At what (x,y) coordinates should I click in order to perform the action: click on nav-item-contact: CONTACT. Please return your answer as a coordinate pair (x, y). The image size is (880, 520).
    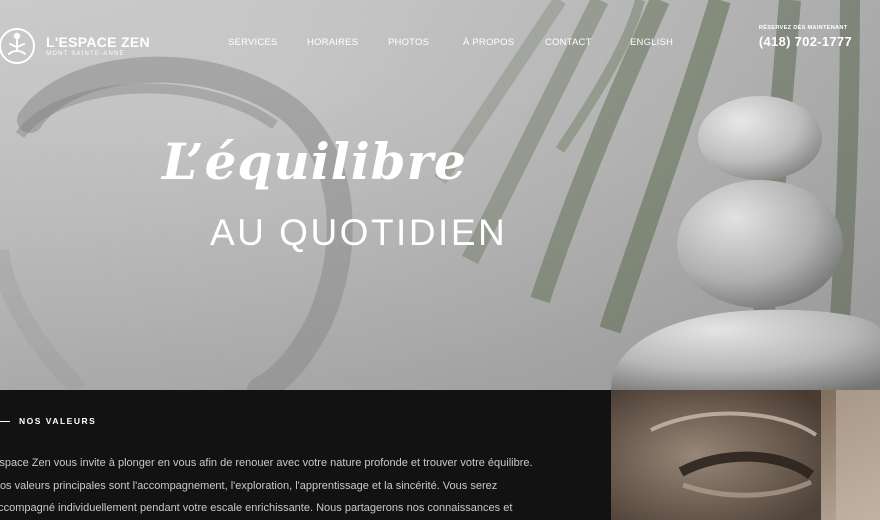
    Looking at the image, I should click on (568, 42).